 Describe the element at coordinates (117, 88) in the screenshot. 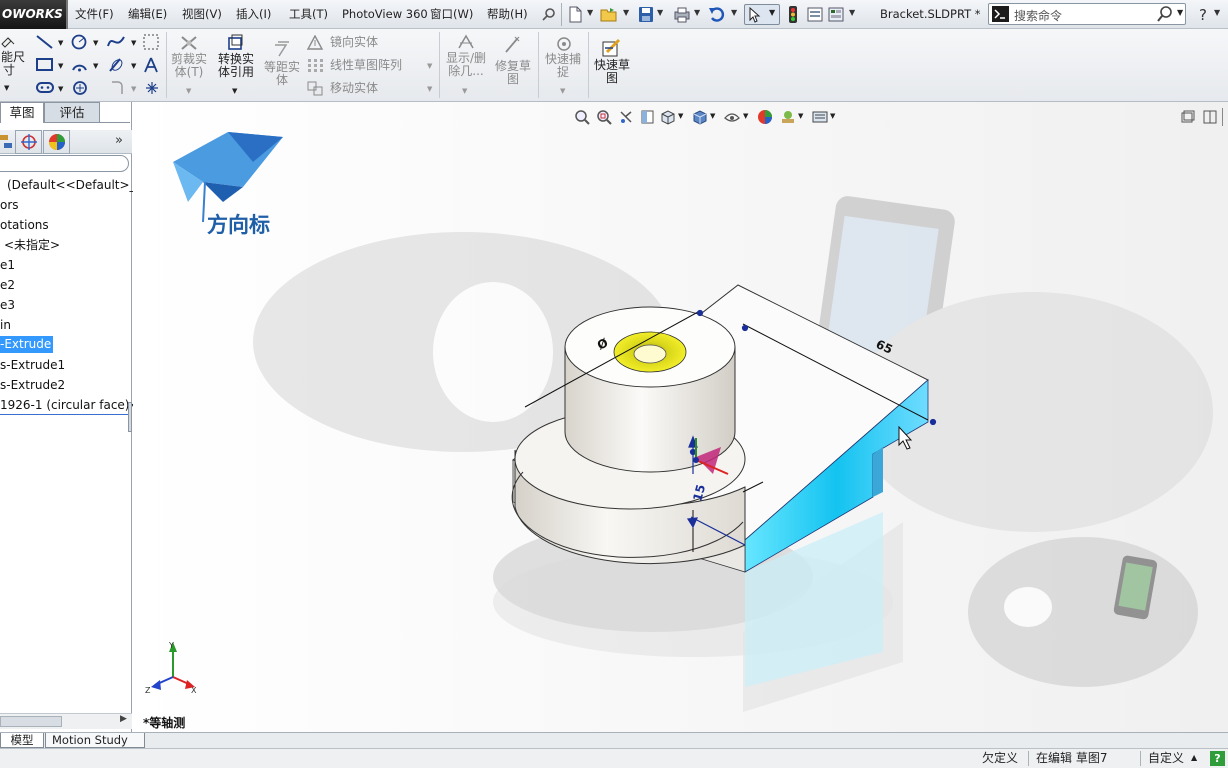

I see `offset-fillet-icon` at that location.